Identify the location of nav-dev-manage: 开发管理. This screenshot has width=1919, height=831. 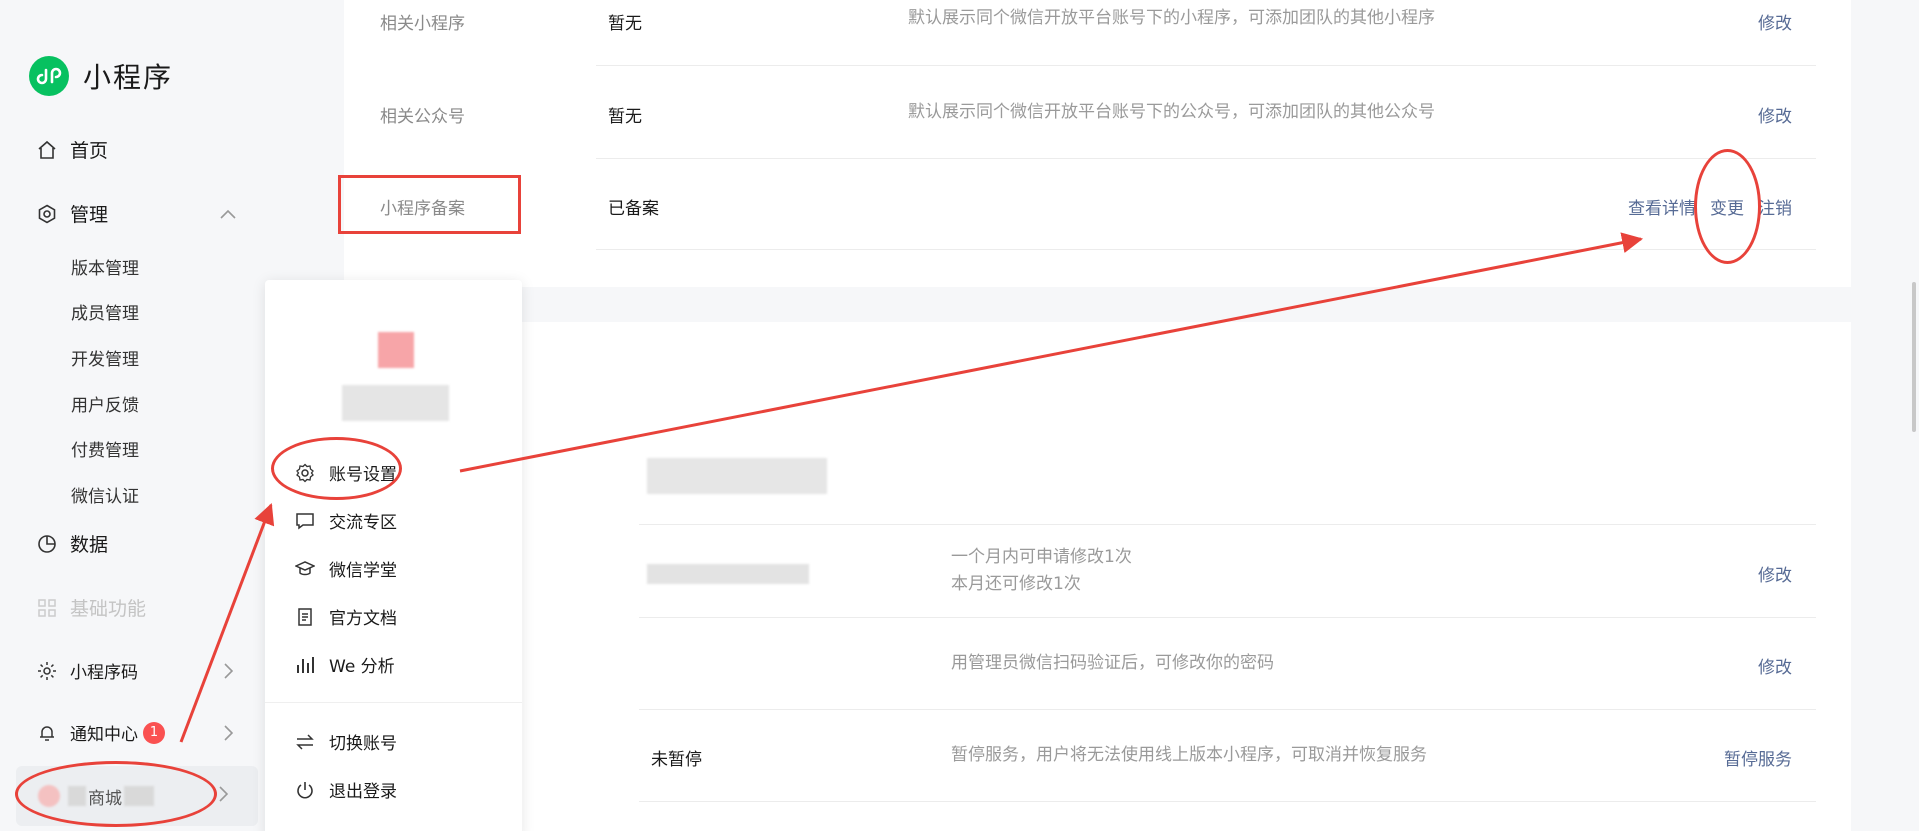
(105, 357).